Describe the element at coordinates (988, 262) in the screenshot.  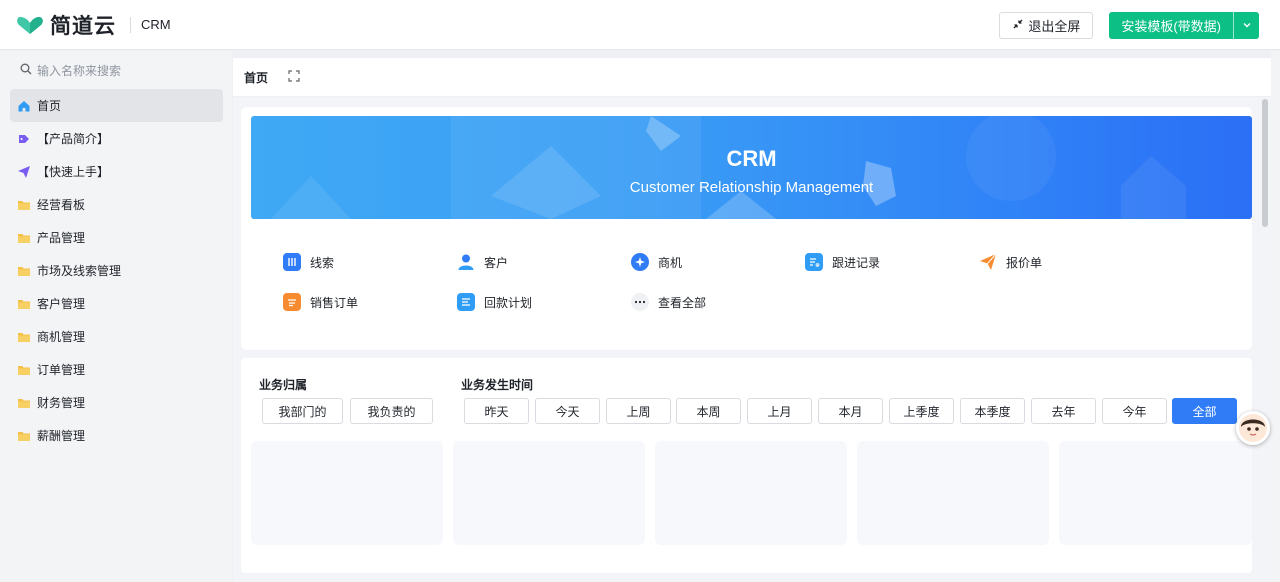
I see `quote-icon` at that location.